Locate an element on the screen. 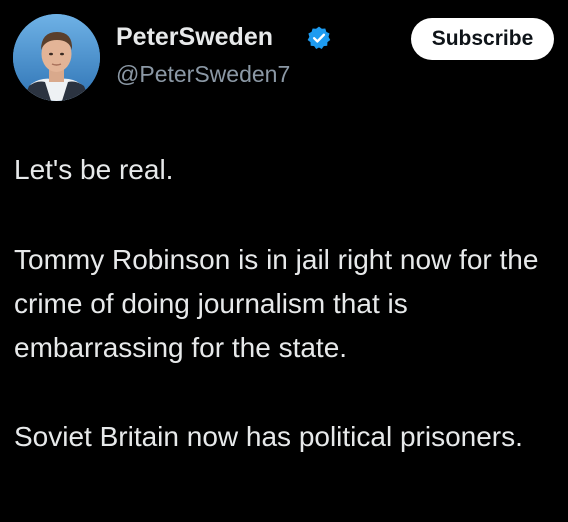  subscribe-button: Subscribe is located at coordinates (482, 39).